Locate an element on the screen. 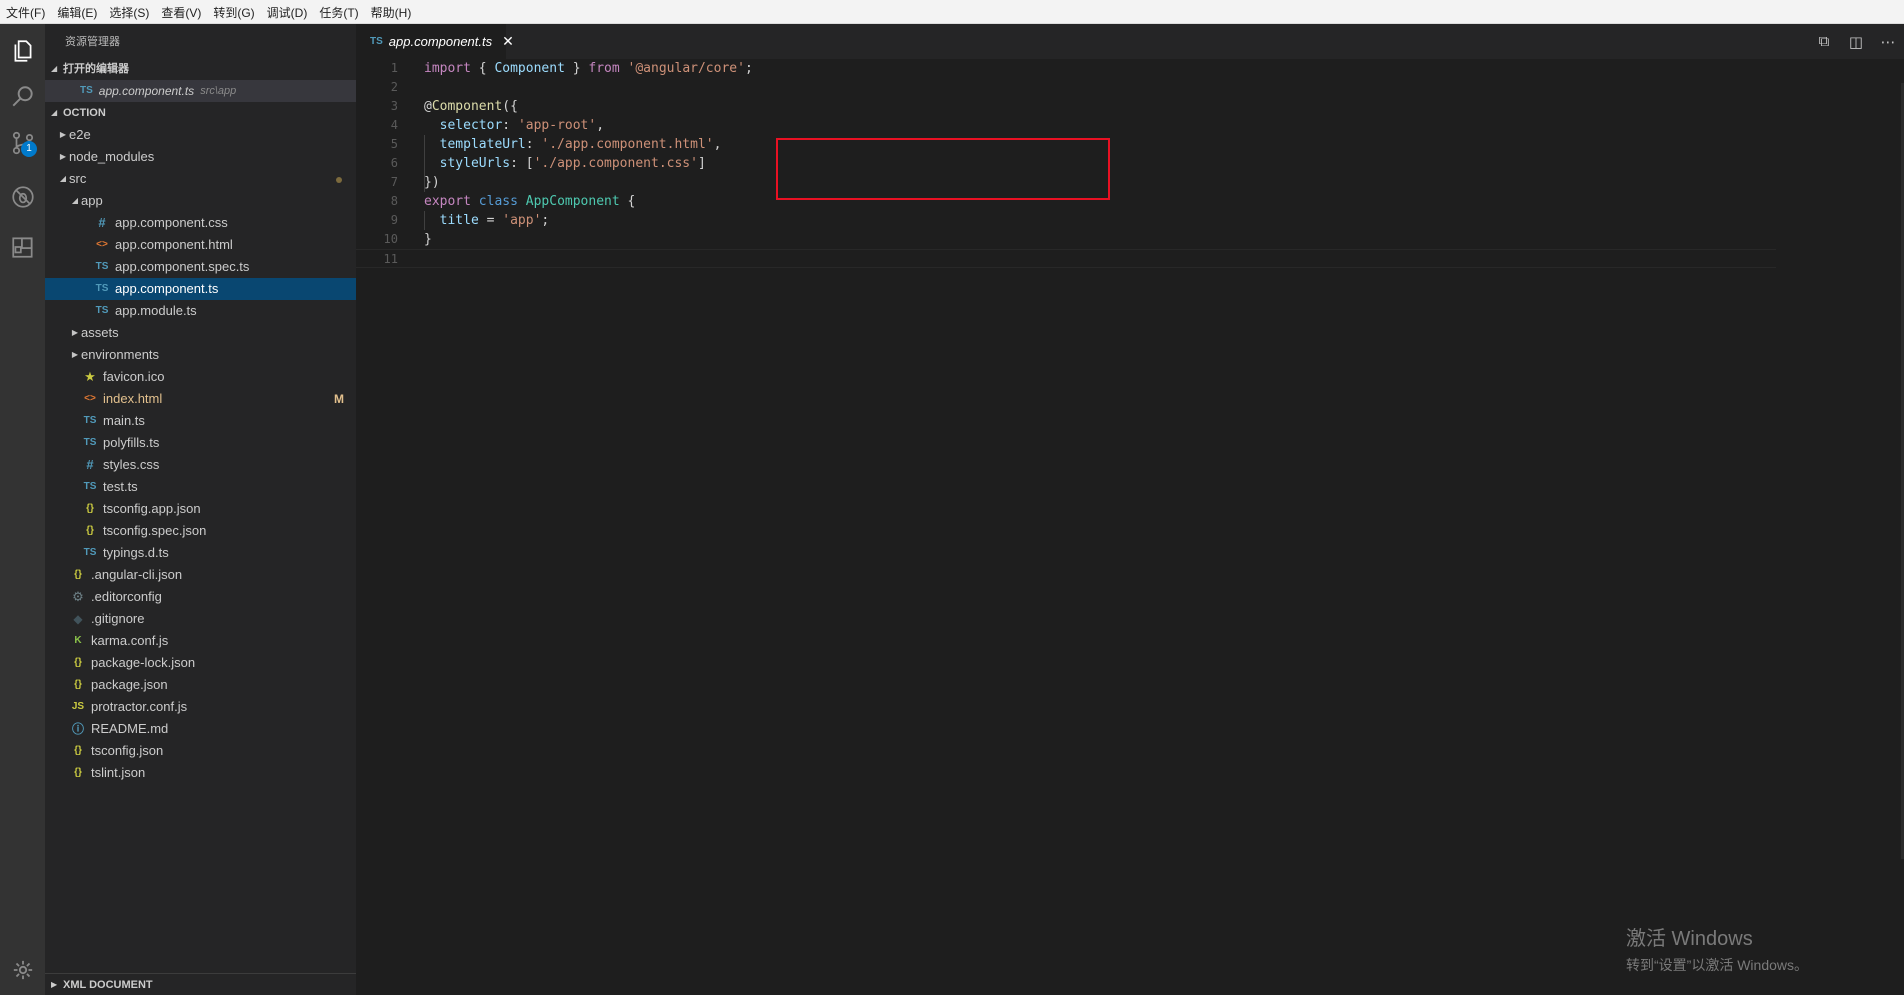  open-editor-item: TS app.component.ts src\app is located at coordinates (200, 91).